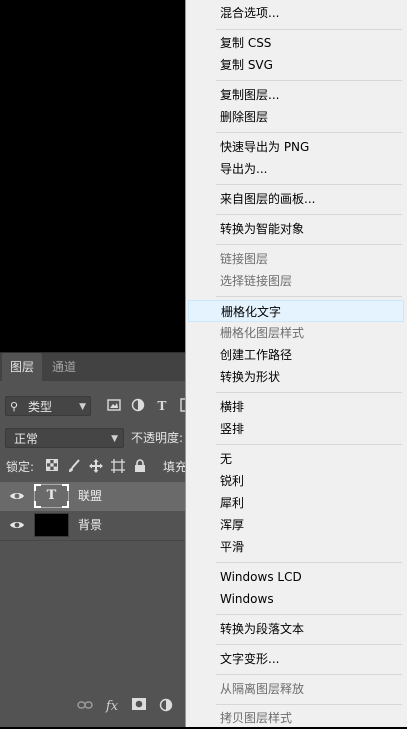  What do you see at coordinates (296, 229) in the screenshot?
I see `menu-item-convert-to-smart-object: 转换为智能对象` at bounding box center [296, 229].